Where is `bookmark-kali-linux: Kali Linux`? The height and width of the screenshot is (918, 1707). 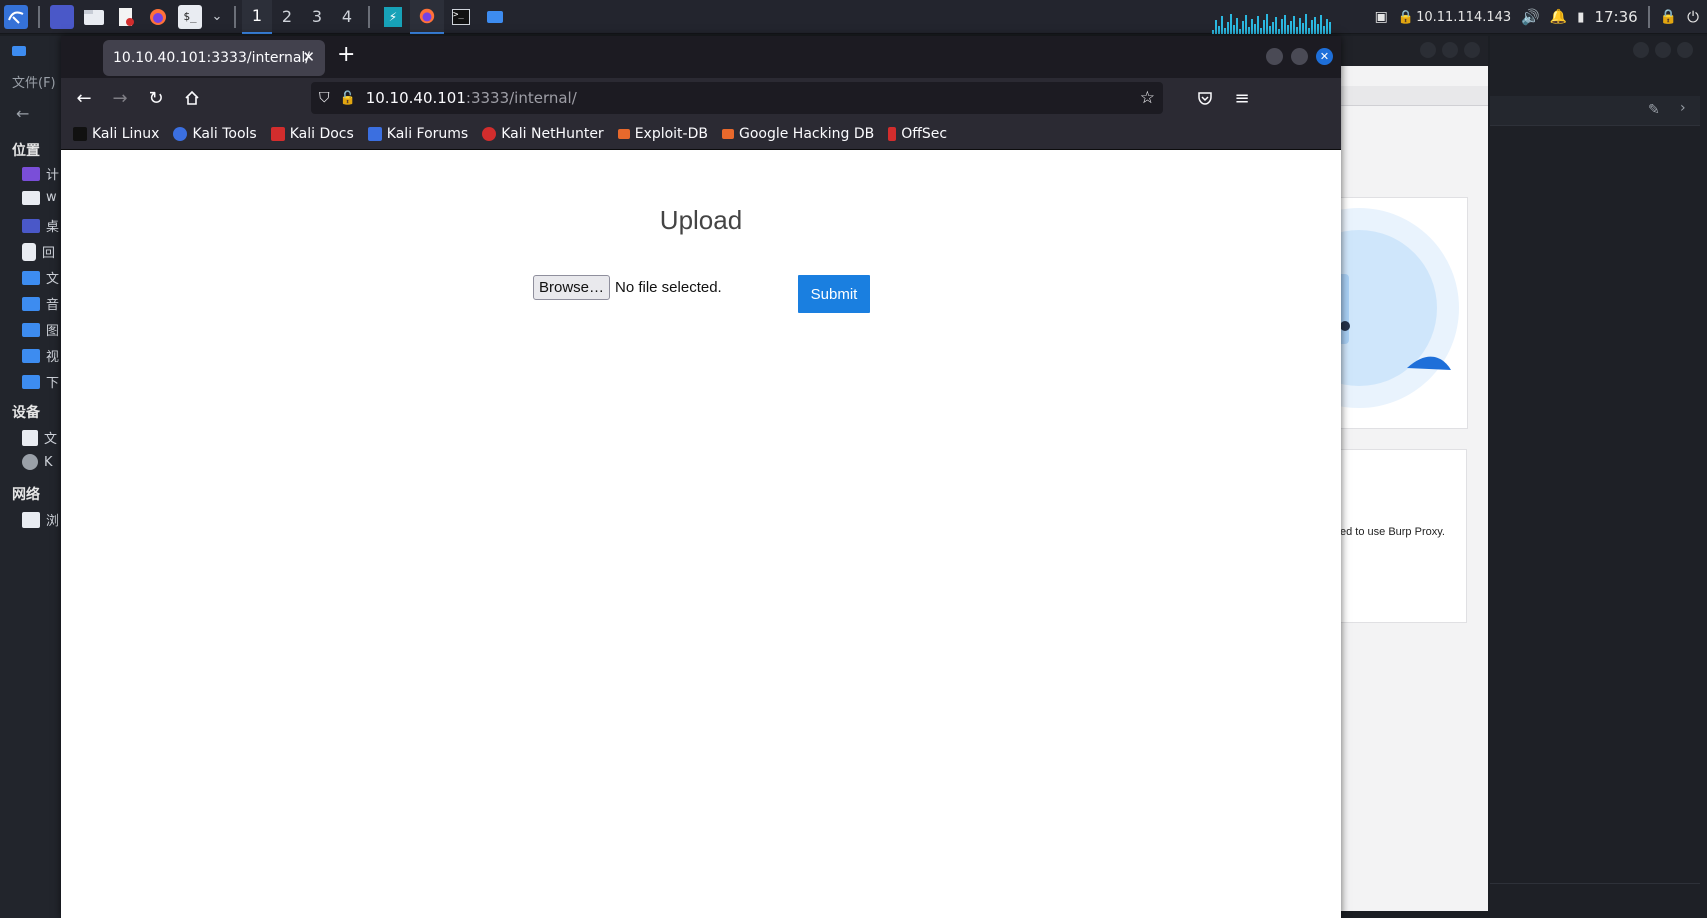
bookmark-kali-linux: Kali Linux is located at coordinates (116, 134).